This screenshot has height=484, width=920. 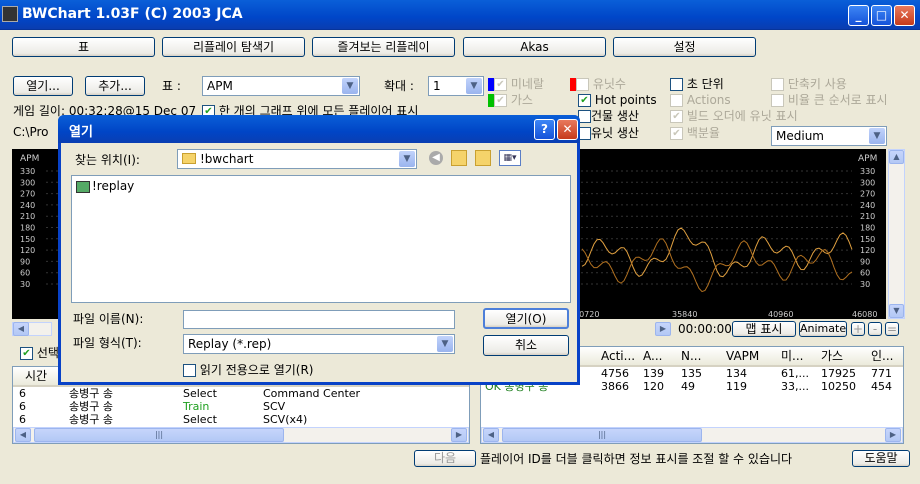 What do you see at coordinates (608, 116) in the screenshot?
I see `option-building-prod: 건물 생산` at bounding box center [608, 116].